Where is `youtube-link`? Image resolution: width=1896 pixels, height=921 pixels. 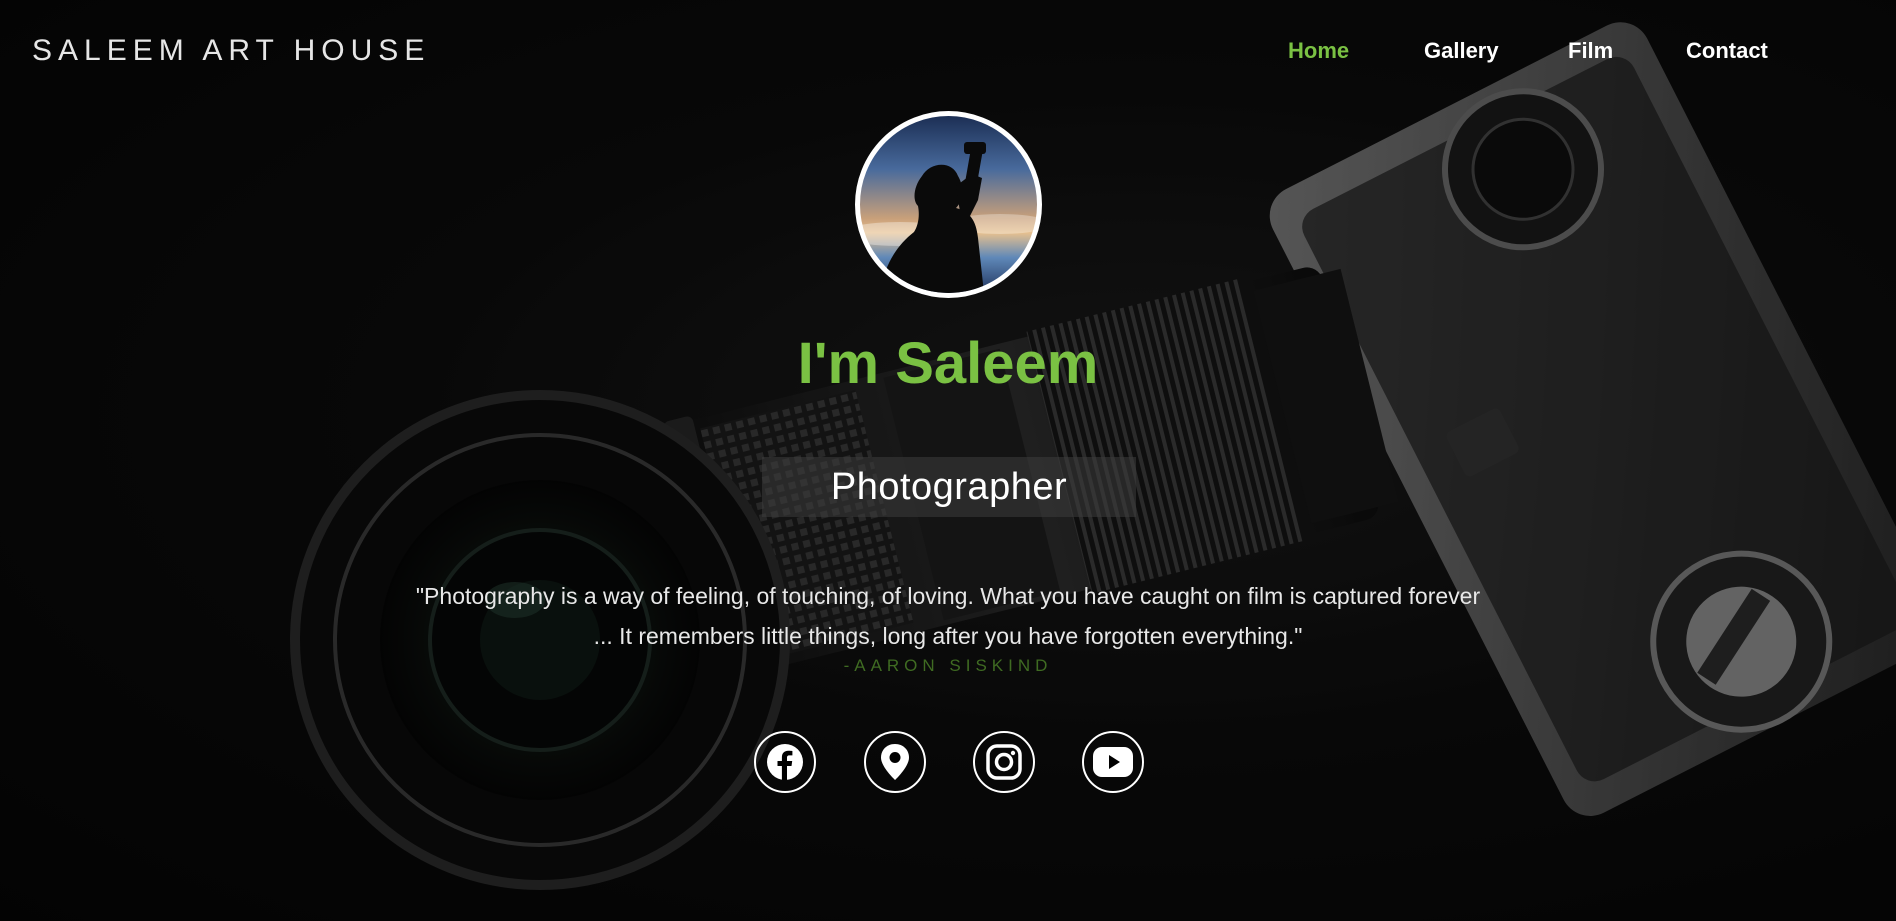
youtube-link is located at coordinates (1113, 762).